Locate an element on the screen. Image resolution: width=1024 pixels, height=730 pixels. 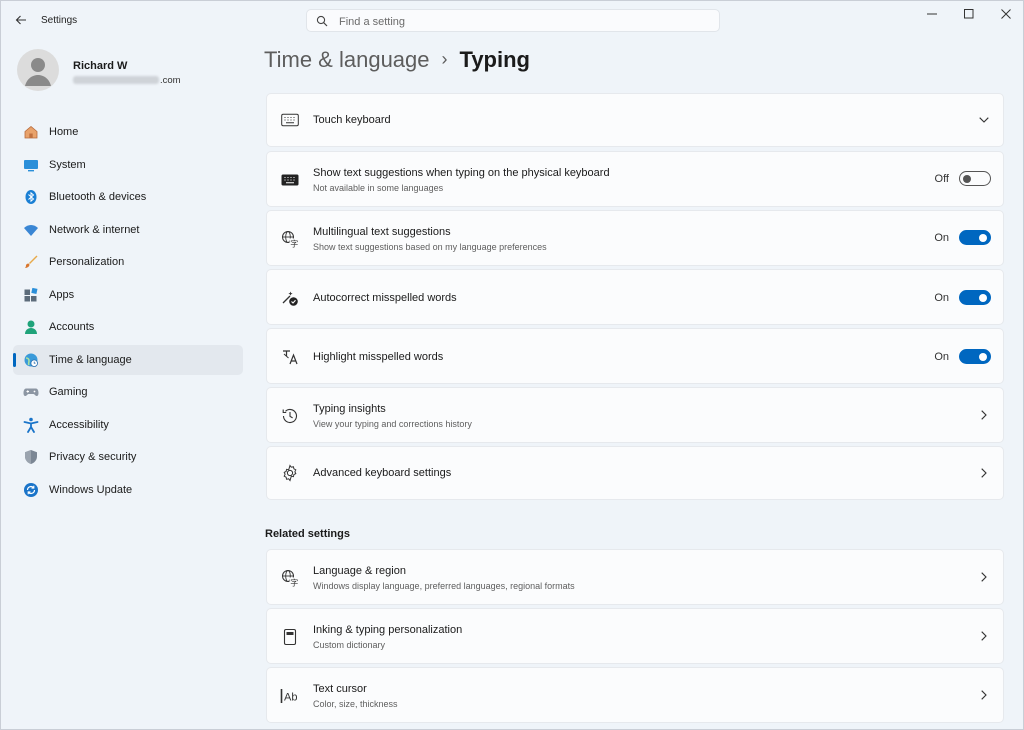
inking-typing-subtitle: Custom dictionary is located at coordinates (349, 645).